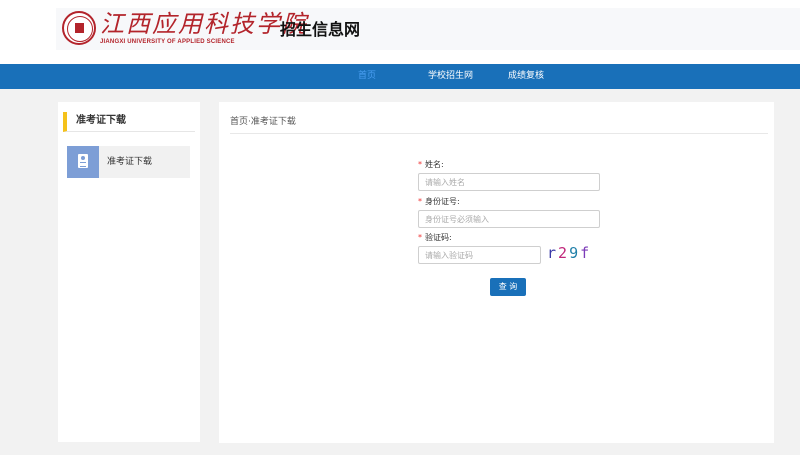  Describe the element at coordinates (79, 28) in the screenshot. I see `school-seal-icon` at that location.